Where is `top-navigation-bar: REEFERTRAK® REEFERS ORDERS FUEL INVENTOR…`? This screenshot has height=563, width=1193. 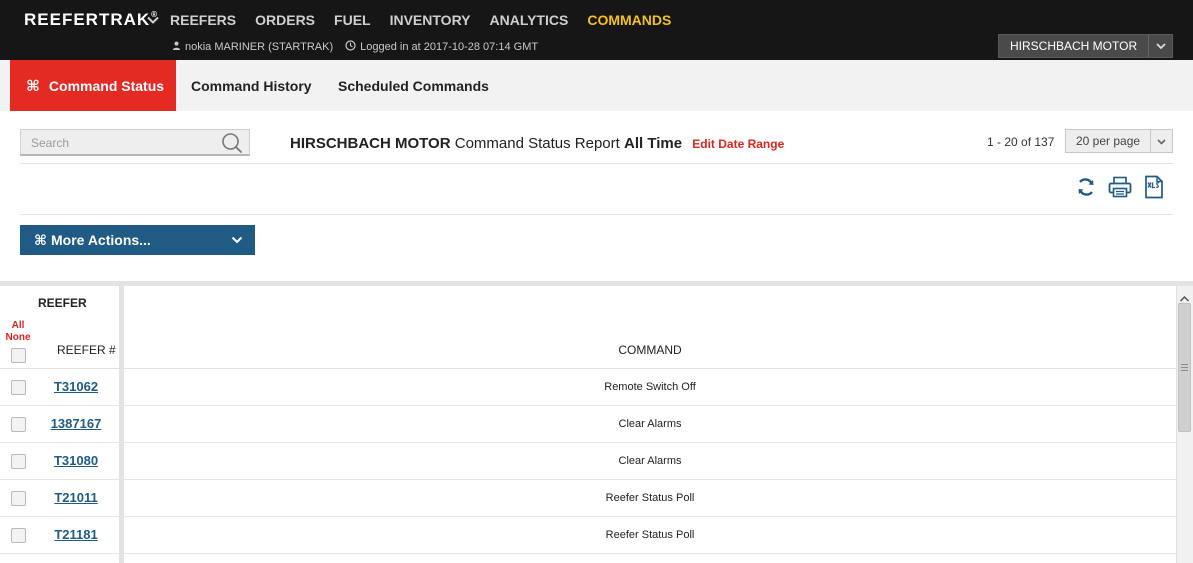 top-navigation-bar: REEFERTRAK® REEFERS ORDERS FUEL INVENTOR… is located at coordinates (596, 30).